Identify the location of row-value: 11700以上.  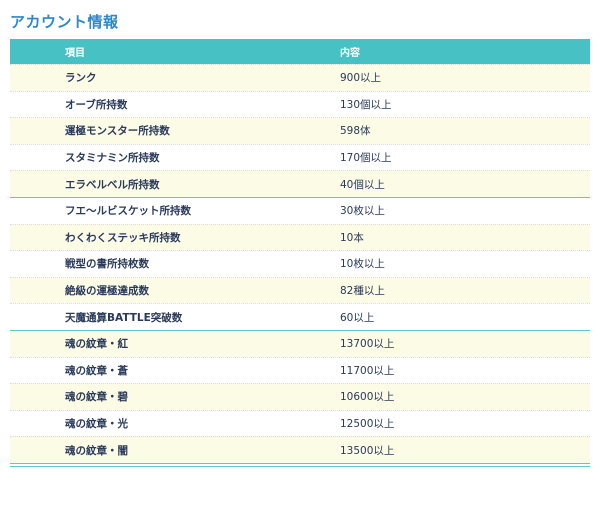
(367, 370).